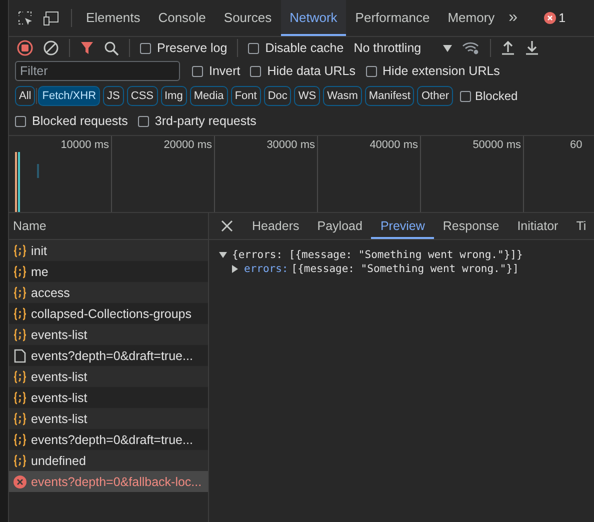 The image size is (594, 522). What do you see at coordinates (71, 121) in the screenshot?
I see `request-option-checkbox: Blocked requests` at bounding box center [71, 121].